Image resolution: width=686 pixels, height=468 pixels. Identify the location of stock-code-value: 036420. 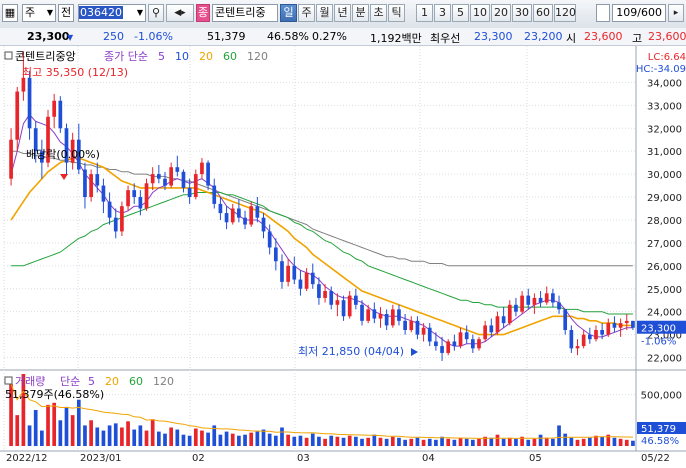
(101, 12).